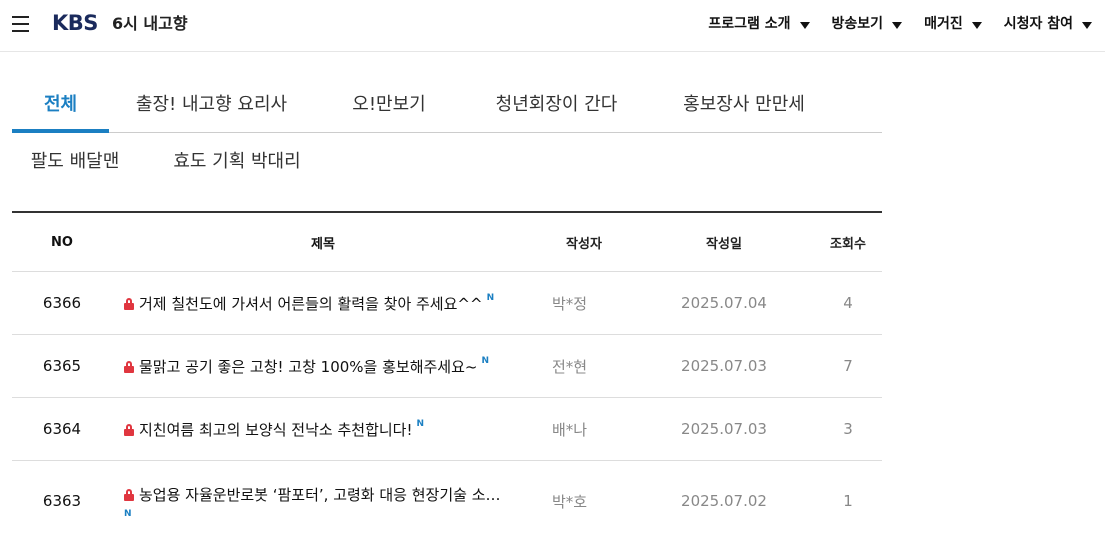 Image resolution: width=1105 pixels, height=536 pixels. I want to click on main-nav: 프로그램 소개 방송보기 매거진 시청자 참여, so click(889, 24).